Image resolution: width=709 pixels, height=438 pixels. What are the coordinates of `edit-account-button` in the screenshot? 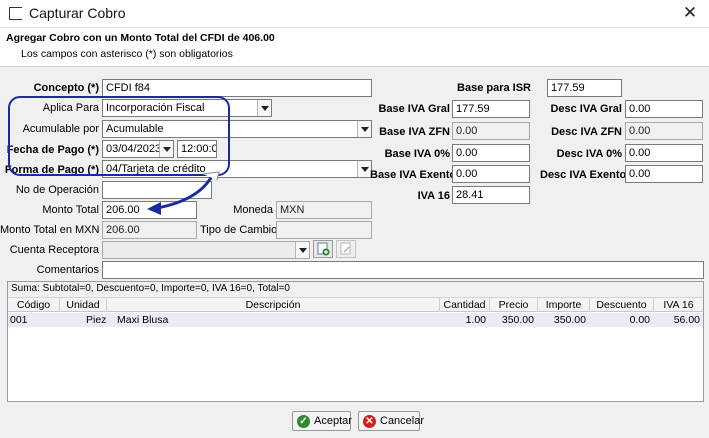 It's located at (346, 249).